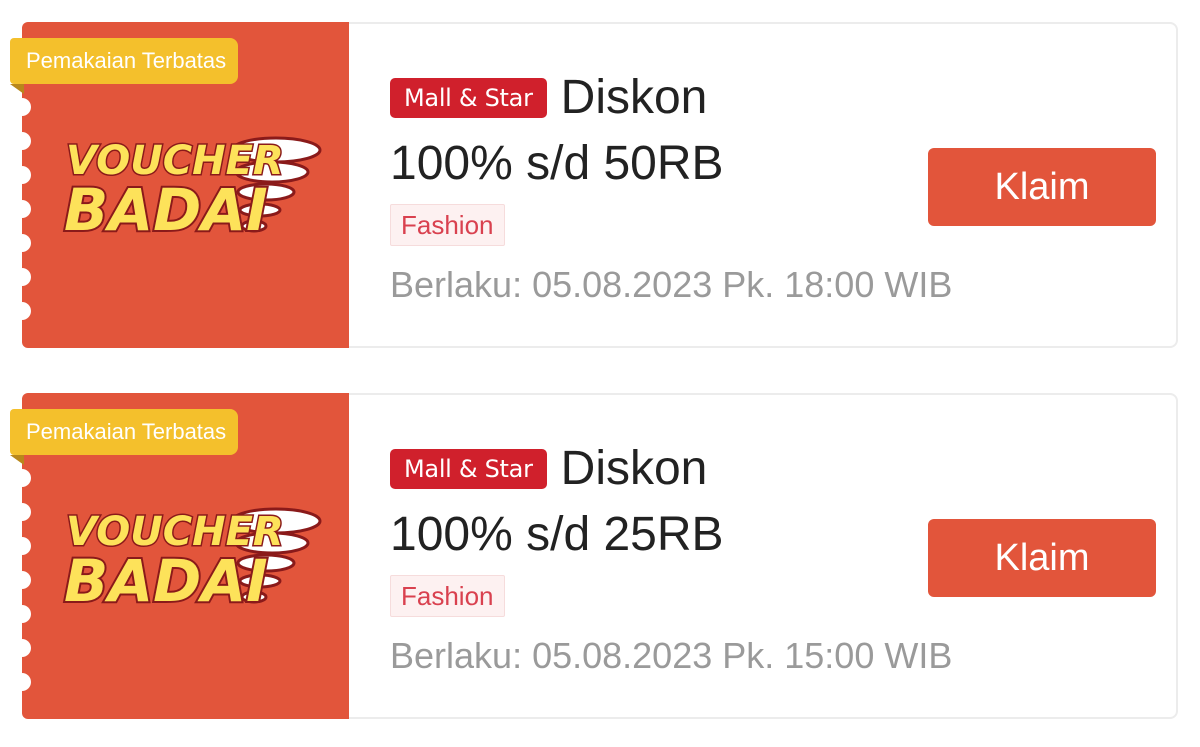 The image size is (1200, 747). I want to click on voucher-discount: 100% s/d 25RB, so click(557, 534).